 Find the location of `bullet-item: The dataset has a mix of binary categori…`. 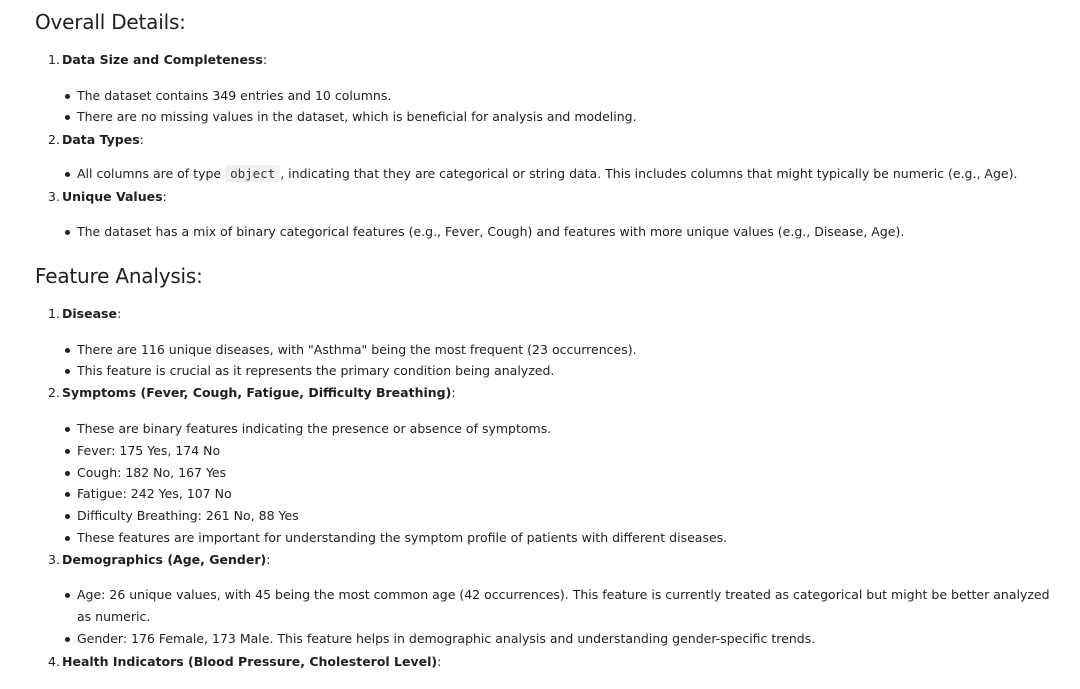

bullet-item: The dataset has a mix of binary categori… is located at coordinates (484, 232).